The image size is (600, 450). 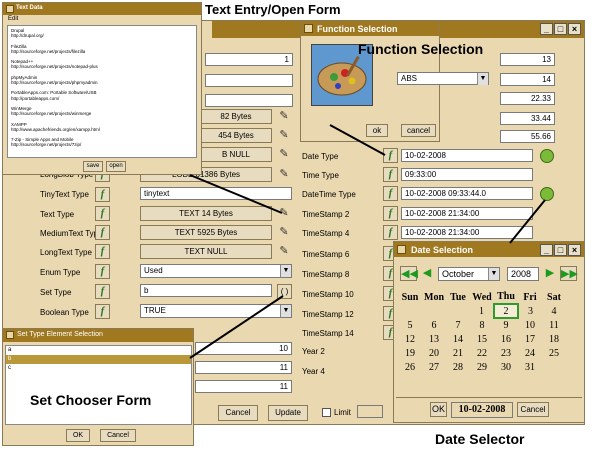 I want to click on arrow-function, so click(x=357, y=140).